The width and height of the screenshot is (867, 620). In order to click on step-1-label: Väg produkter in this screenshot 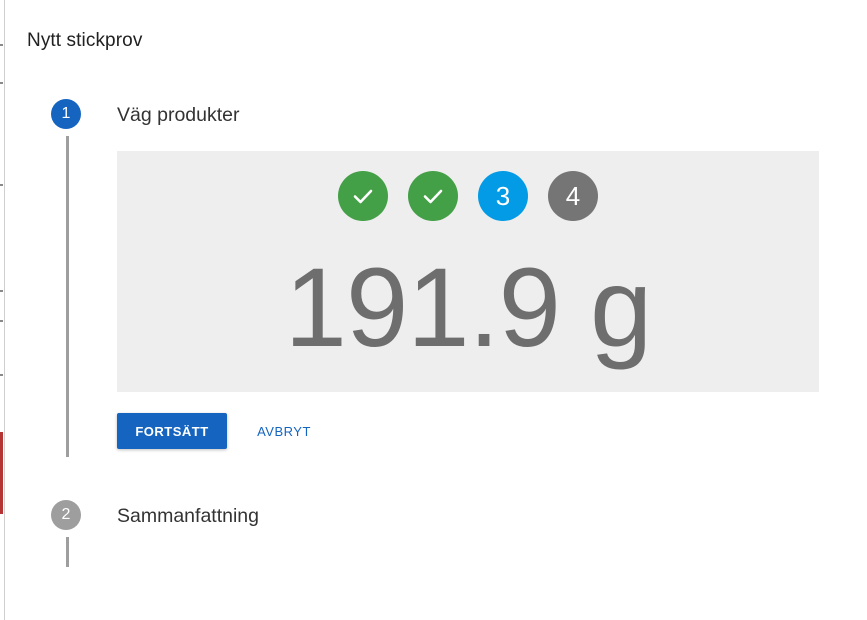, I will do `click(178, 115)`.